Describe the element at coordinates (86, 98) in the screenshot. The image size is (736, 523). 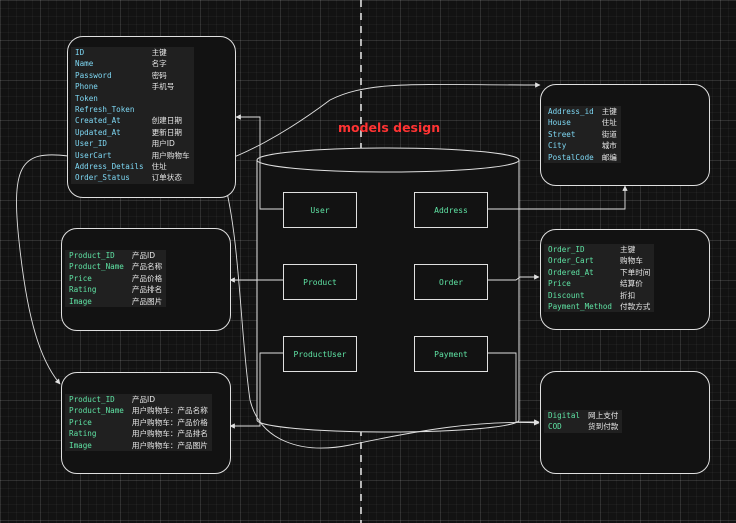
I see `field-name: Token` at that location.